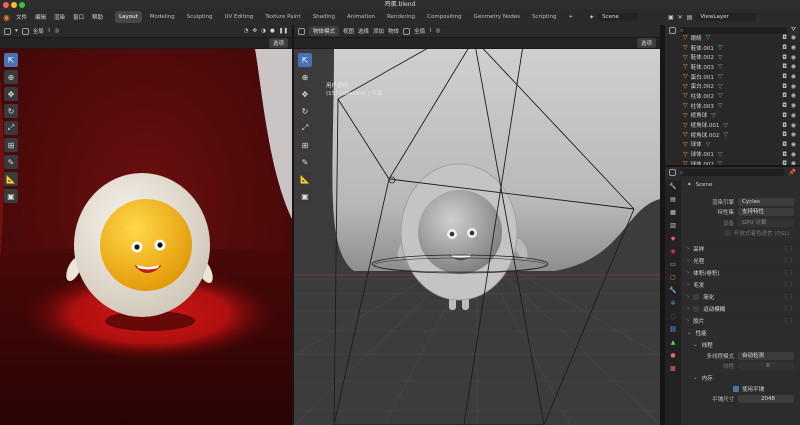 This screenshot has width=800, height=425. I want to click on outliner-row: ▽ 柱体.002 ▽ ◘ ◉, so click(741, 96).